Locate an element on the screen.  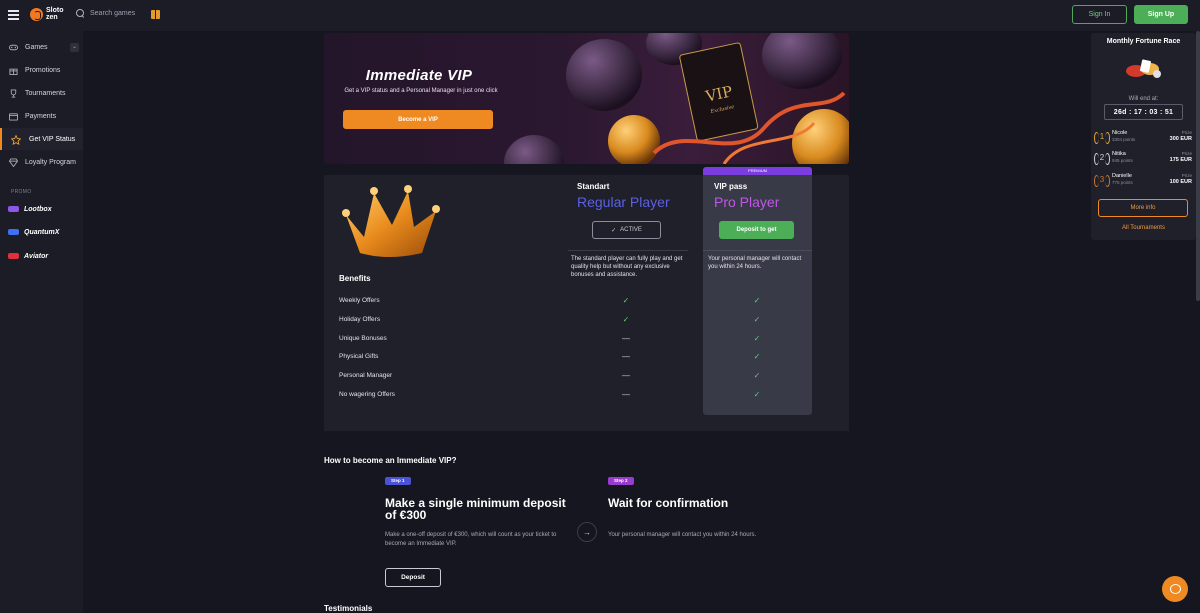
chevron-down-icon: ⌄ is located at coordinates (74, 47).